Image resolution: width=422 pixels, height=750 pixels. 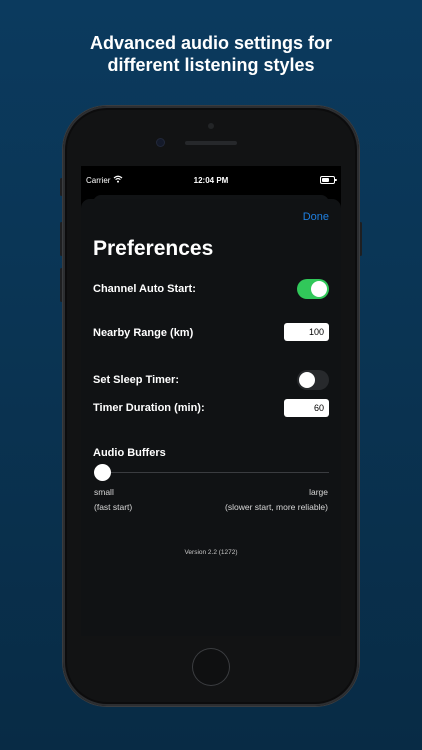 I want to click on nearby-range-label: Nearby Range (km), so click(x=143, y=333).